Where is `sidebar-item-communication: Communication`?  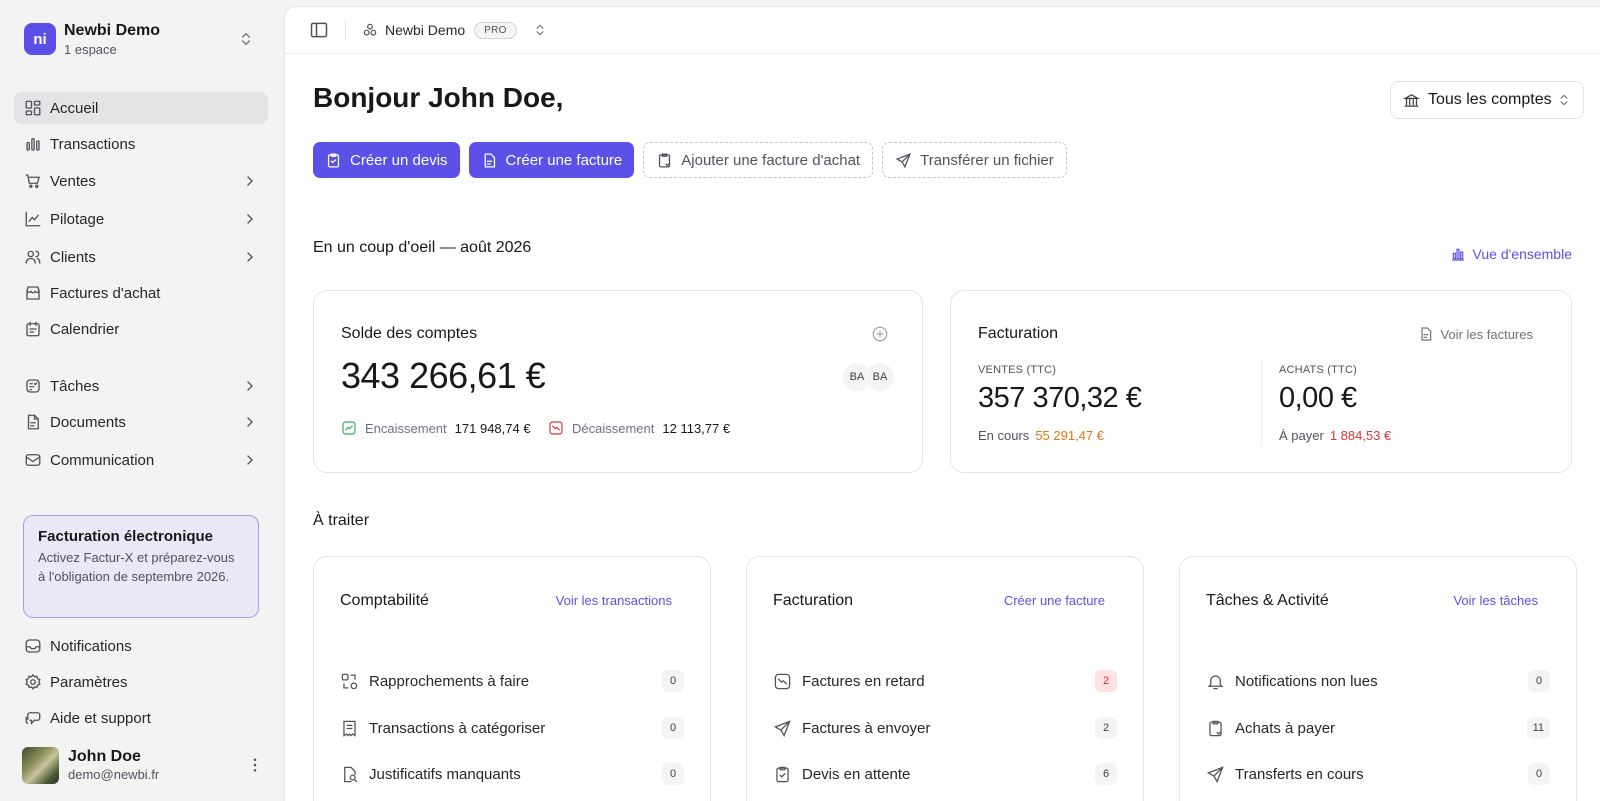 sidebar-item-communication: Communication is located at coordinates (141, 460).